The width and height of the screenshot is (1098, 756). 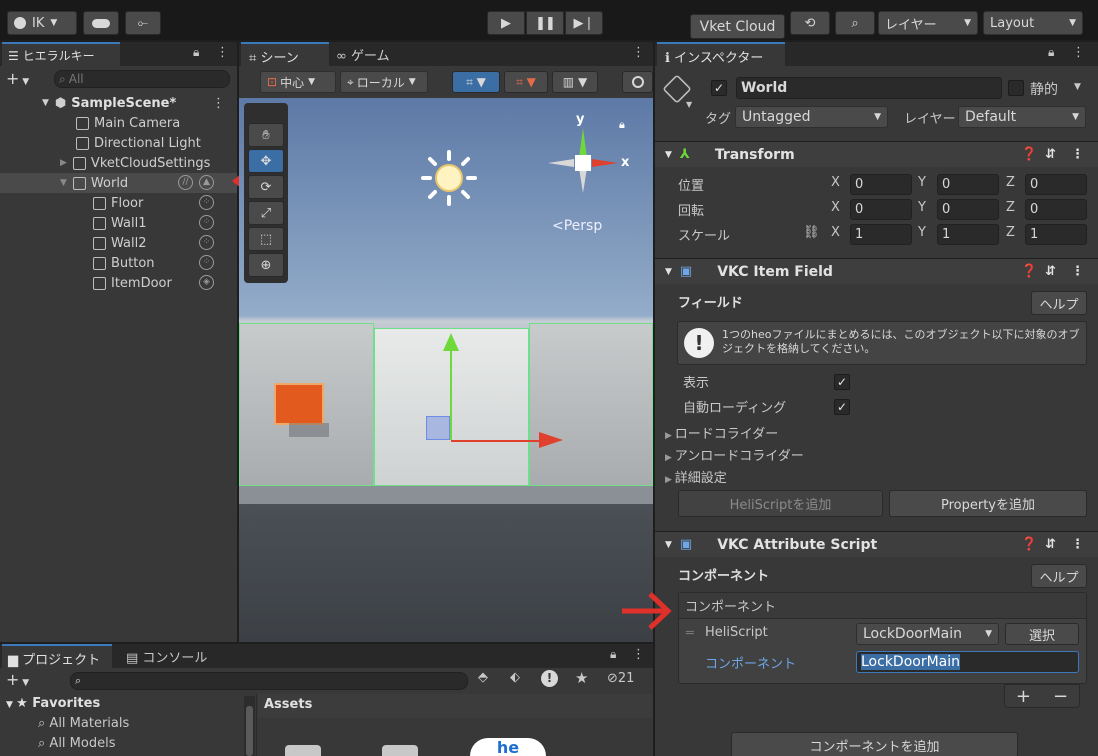 What do you see at coordinates (506, 23) in the screenshot?
I see `play-button: ▶` at bounding box center [506, 23].